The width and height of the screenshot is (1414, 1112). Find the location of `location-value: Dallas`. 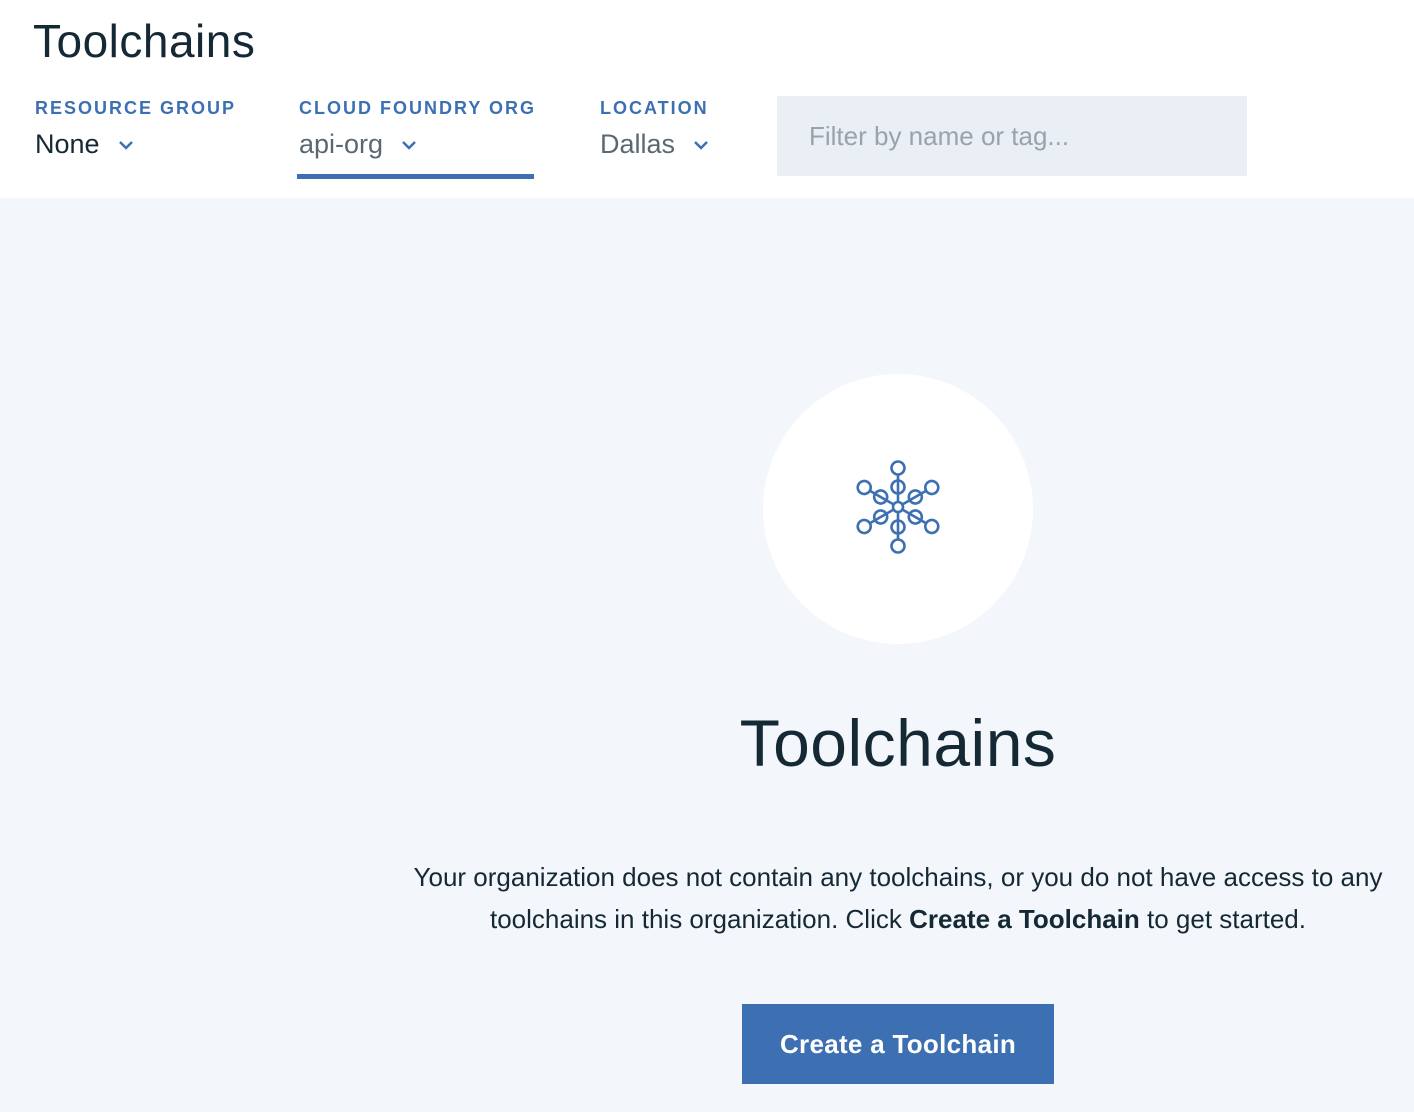

location-value: Dallas is located at coordinates (638, 144).